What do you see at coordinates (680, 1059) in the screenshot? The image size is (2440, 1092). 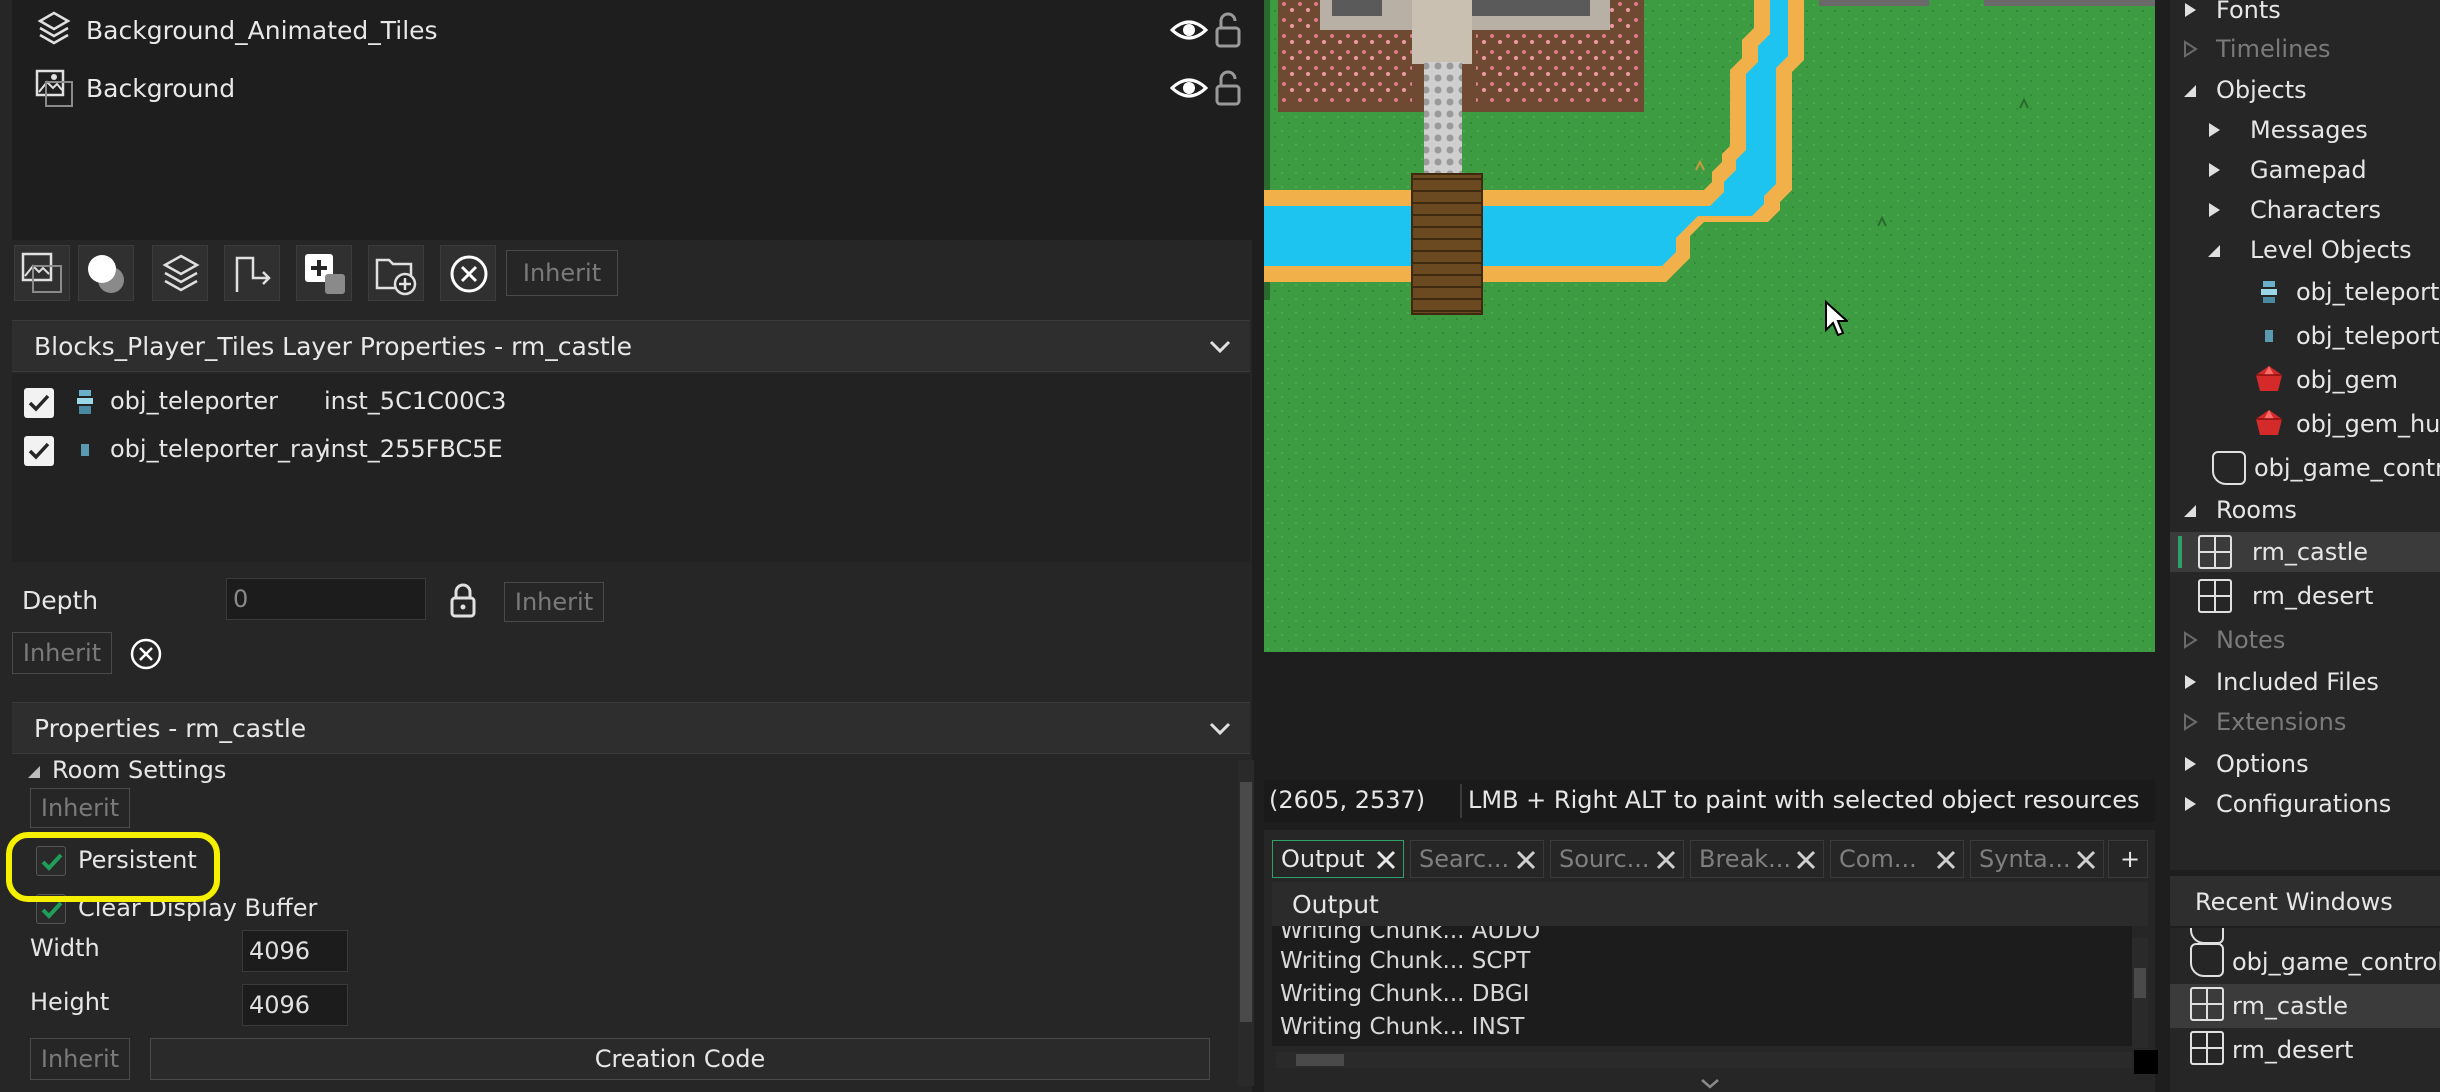 I see `creation-code-button: Creation Code` at bounding box center [680, 1059].